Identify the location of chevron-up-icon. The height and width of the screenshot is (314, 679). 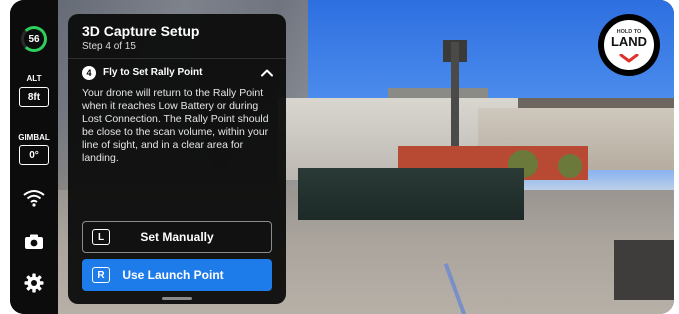
(267, 73).